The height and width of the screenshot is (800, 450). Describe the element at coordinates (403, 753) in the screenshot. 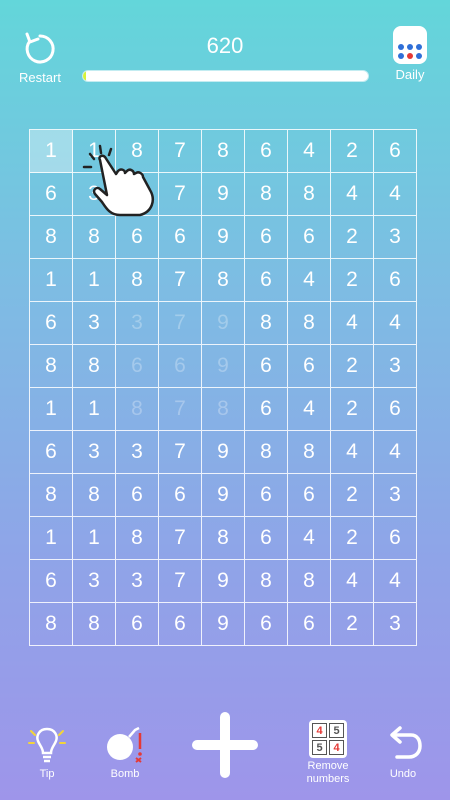

I see `undo-button: Undo` at that location.